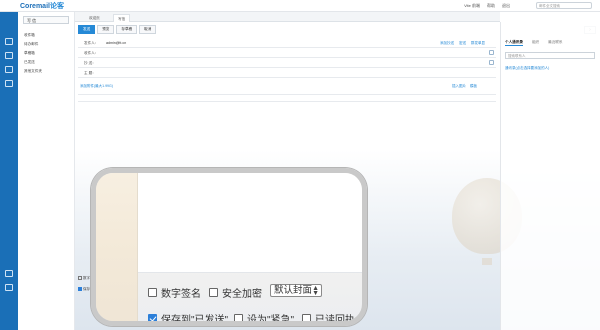  I want to click on insert-image-link: 插入图片, so click(459, 86).